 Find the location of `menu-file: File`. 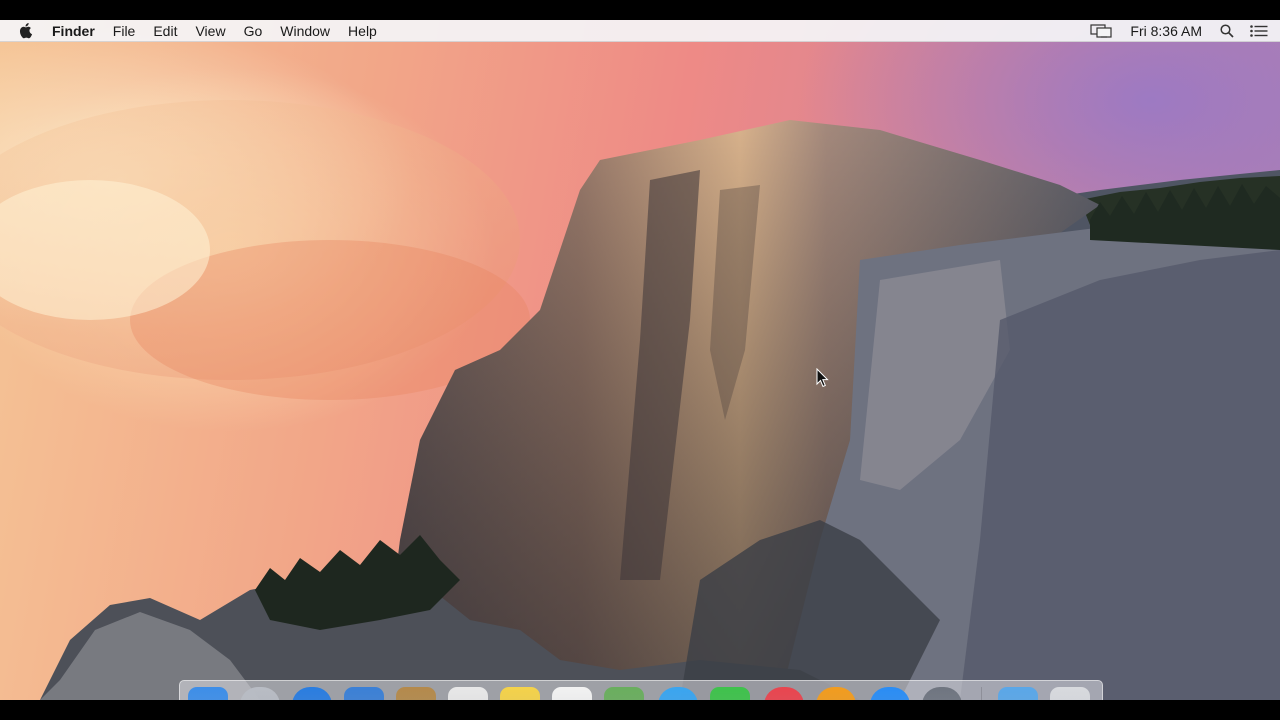

menu-file: File is located at coordinates (124, 31).